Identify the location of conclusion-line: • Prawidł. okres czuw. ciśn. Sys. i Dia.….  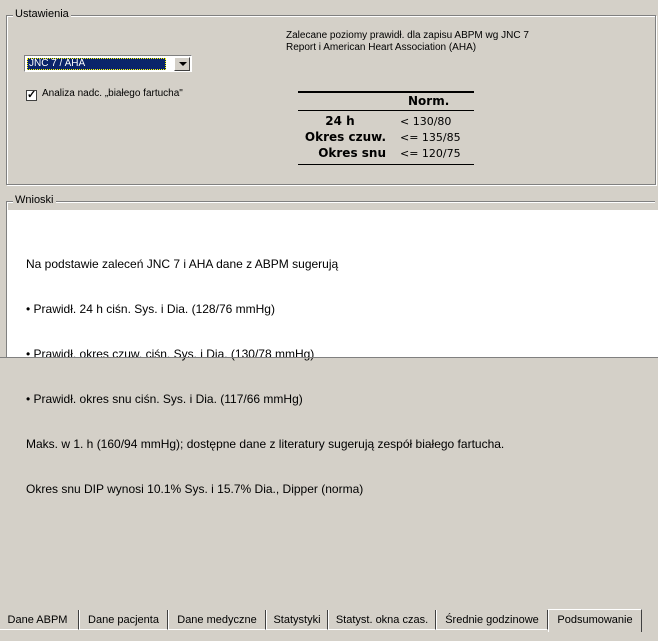
(170, 354).